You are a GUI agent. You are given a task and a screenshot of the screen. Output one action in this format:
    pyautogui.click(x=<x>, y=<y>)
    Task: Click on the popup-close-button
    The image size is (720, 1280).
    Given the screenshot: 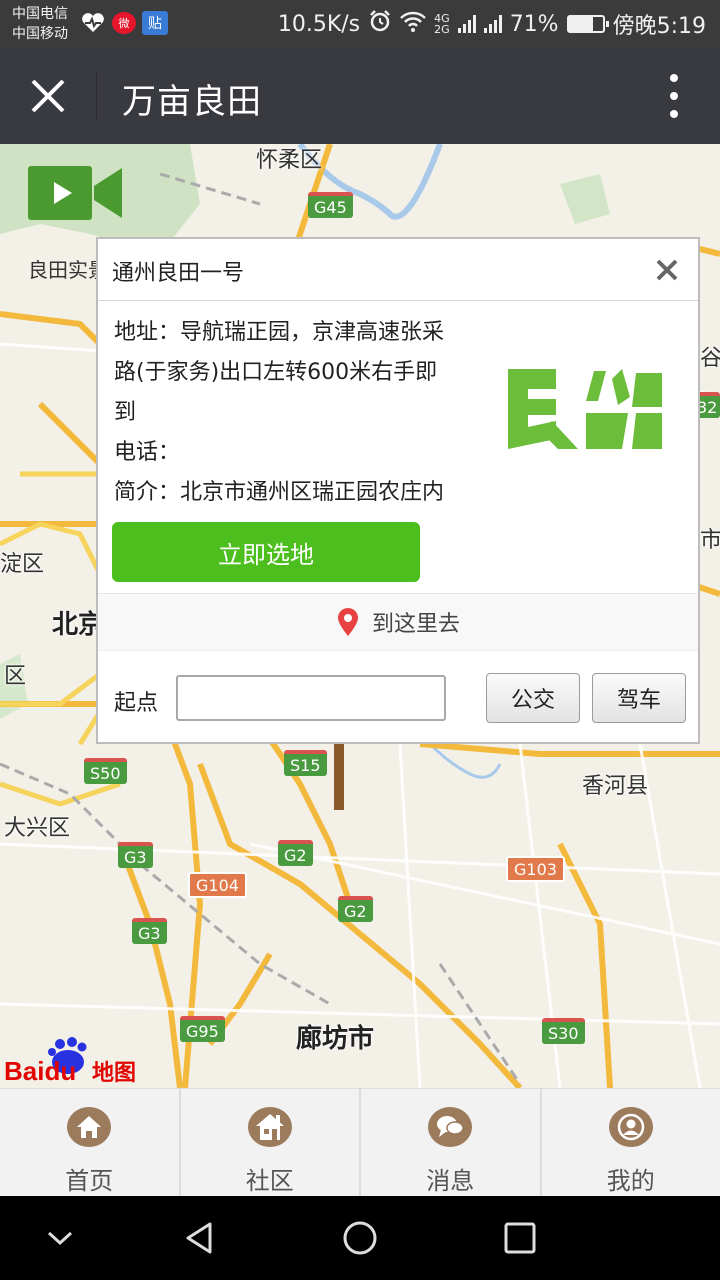 What is the action you would take?
    pyautogui.click(x=667, y=270)
    